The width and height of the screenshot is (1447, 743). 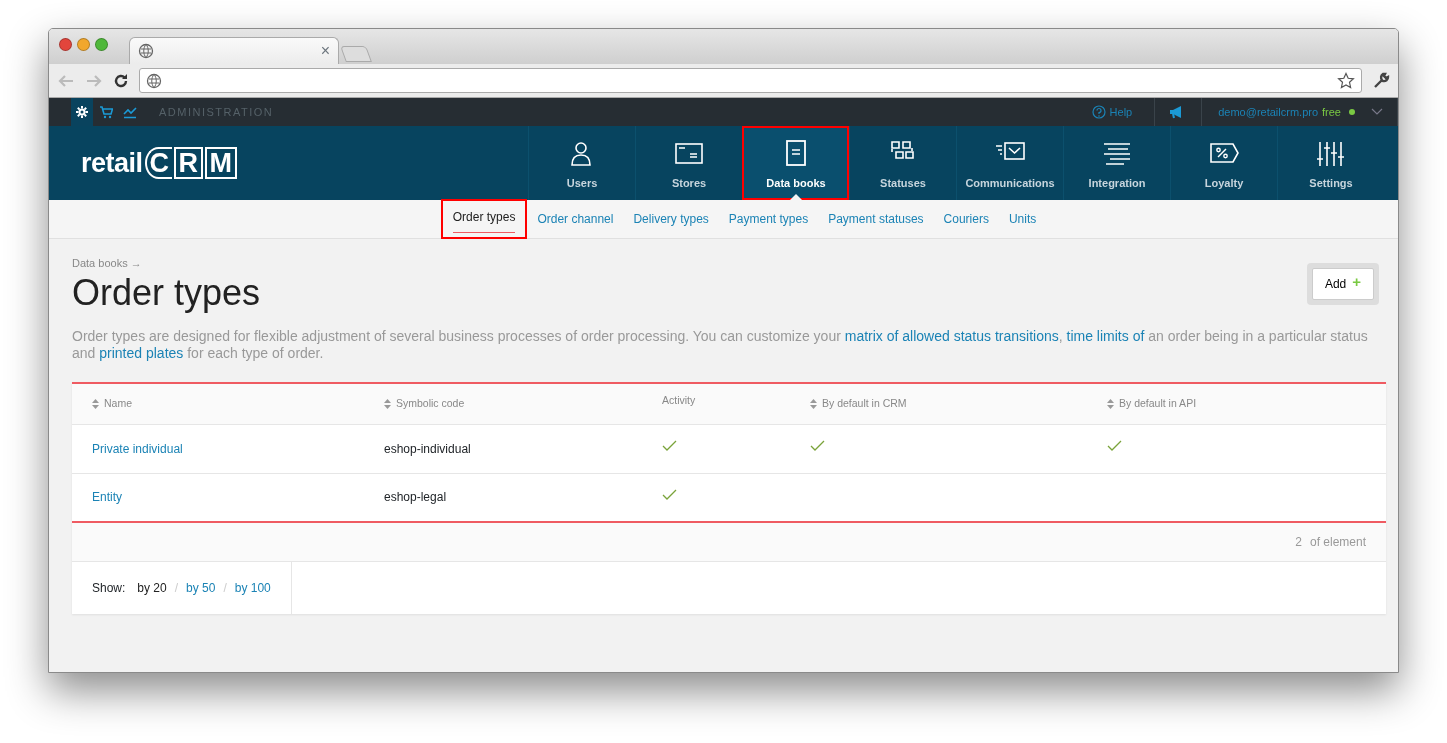 I want to click on wrench-icon, so click(x=1381, y=80).